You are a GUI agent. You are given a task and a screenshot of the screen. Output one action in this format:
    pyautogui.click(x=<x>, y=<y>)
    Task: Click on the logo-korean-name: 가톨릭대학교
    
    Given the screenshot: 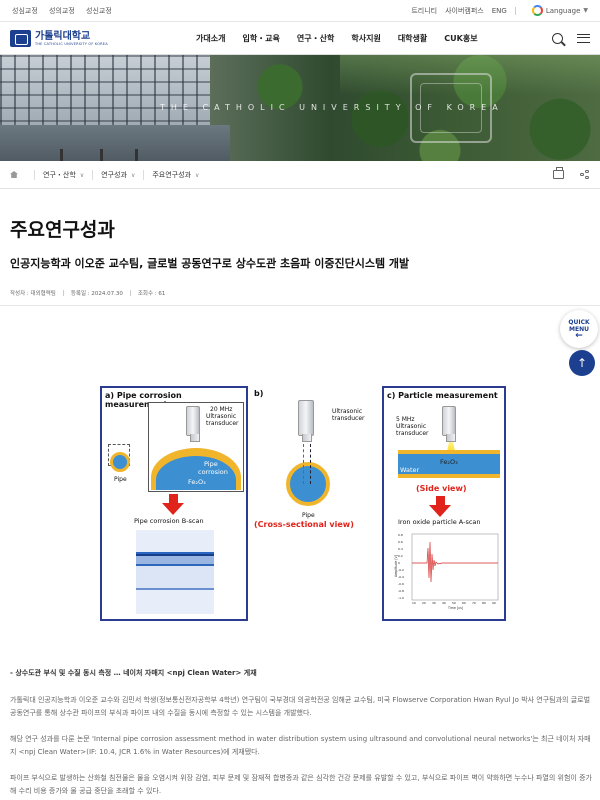 What is the action you would take?
    pyautogui.click(x=63, y=36)
    